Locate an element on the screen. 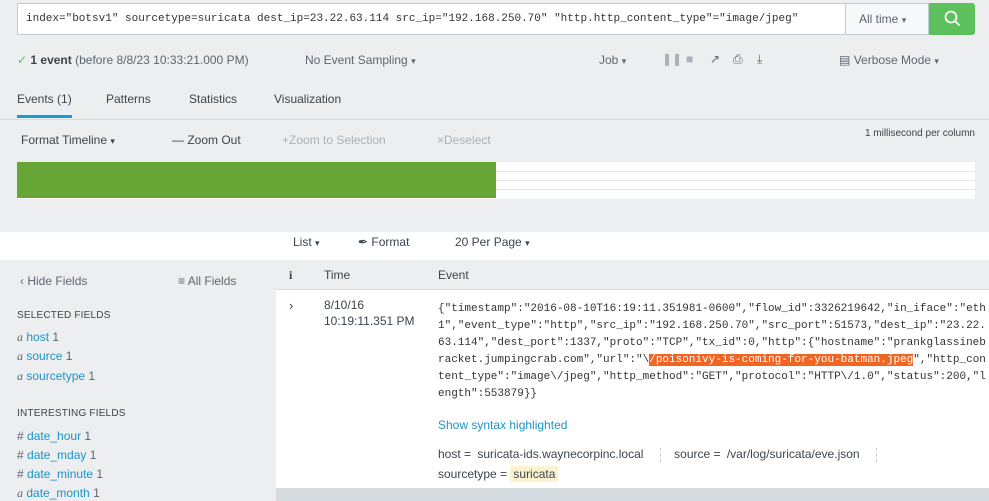 Image resolution: width=989 pixels, height=501 pixels. separator is located at coordinates (660, 454).